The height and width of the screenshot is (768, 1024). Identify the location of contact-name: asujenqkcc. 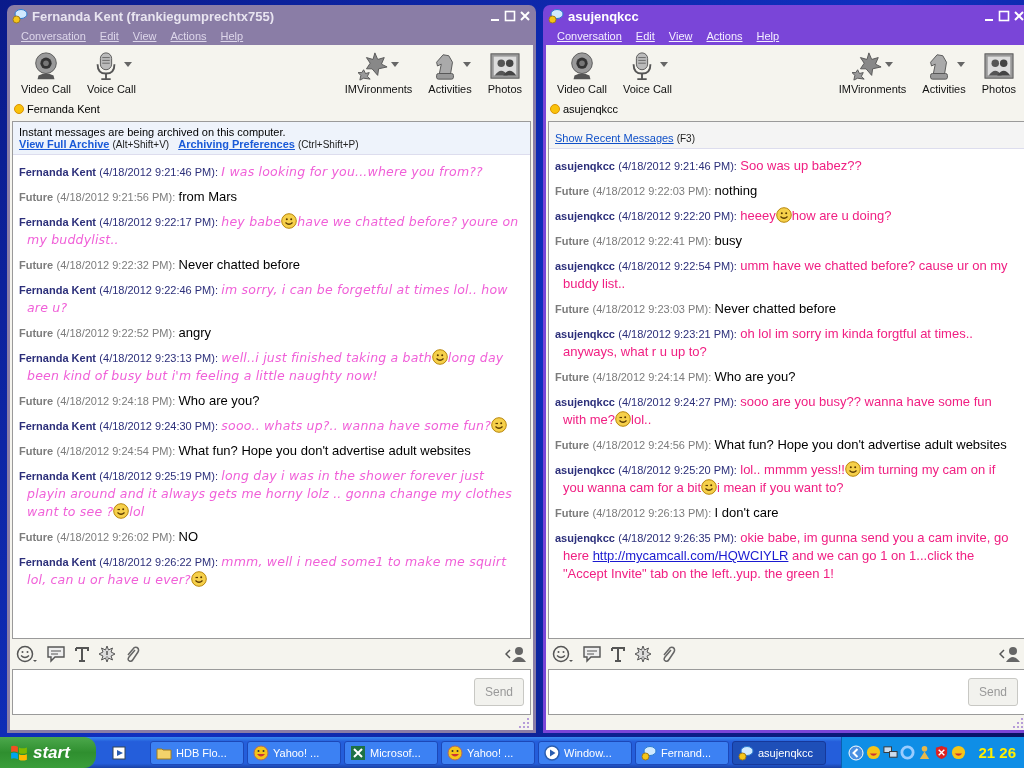
(591, 109).